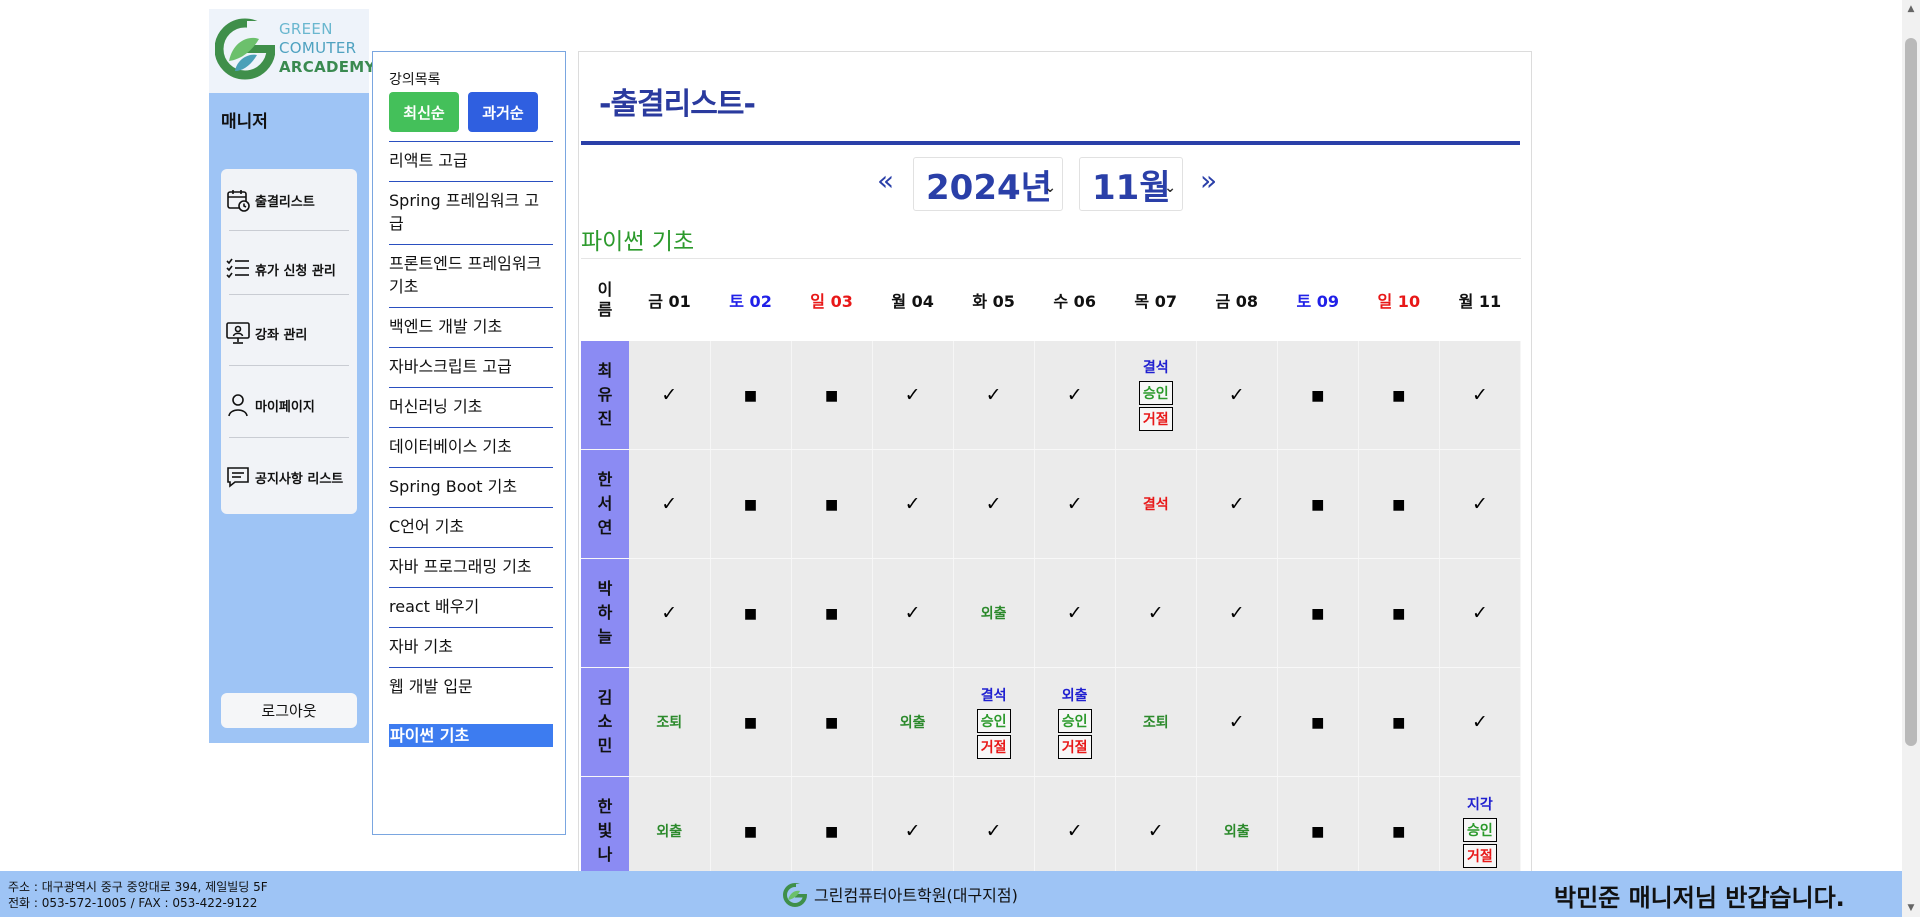  I want to click on logo-line-1: GREEN, so click(306, 29).